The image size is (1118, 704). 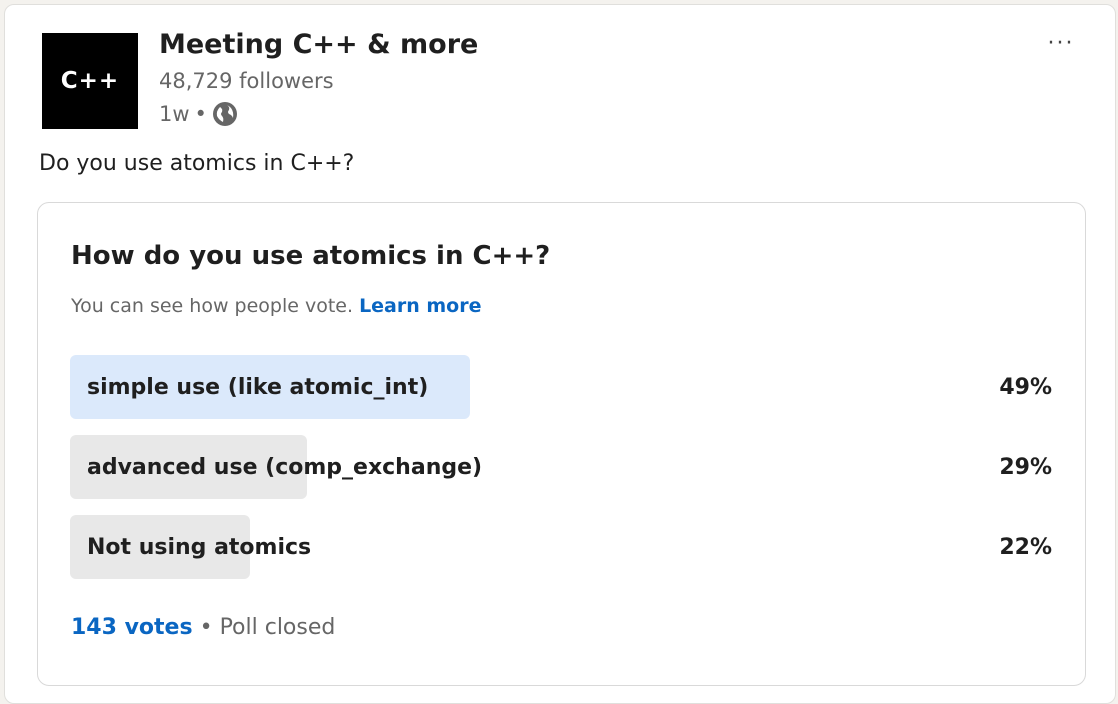 What do you see at coordinates (197, 163) in the screenshot?
I see `post-text: Do you use atomics in C++?` at bounding box center [197, 163].